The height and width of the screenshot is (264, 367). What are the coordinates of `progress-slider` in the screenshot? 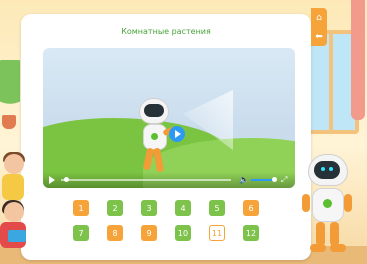 It's located at (146, 179).